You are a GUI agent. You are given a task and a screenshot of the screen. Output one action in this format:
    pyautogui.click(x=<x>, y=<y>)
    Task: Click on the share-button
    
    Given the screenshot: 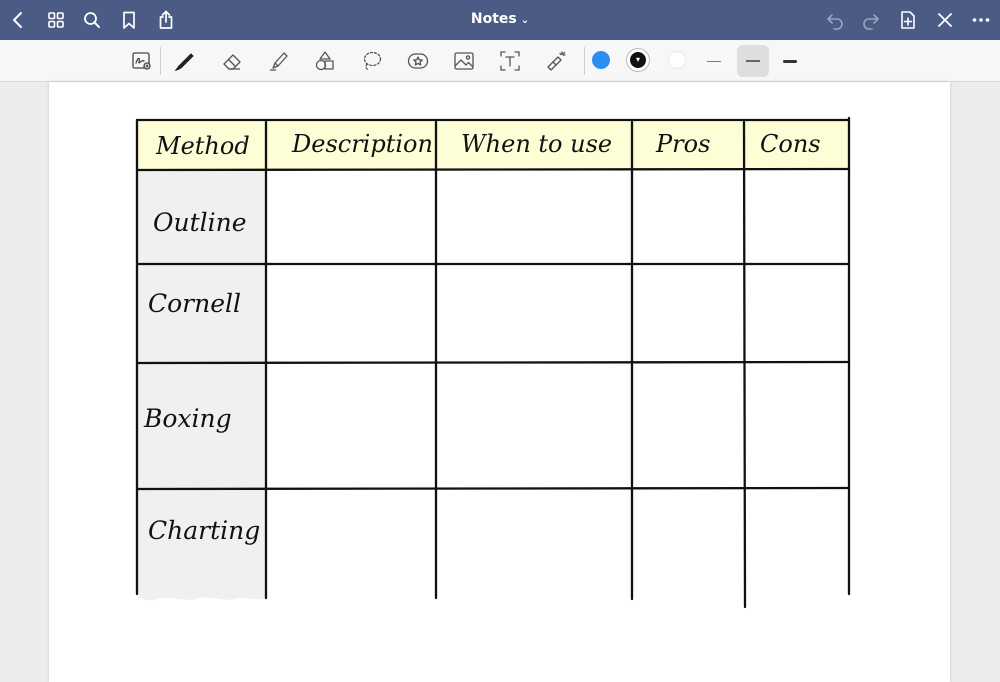 What is the action you would take?
    pyautogui.click(x=166, y=20)
    